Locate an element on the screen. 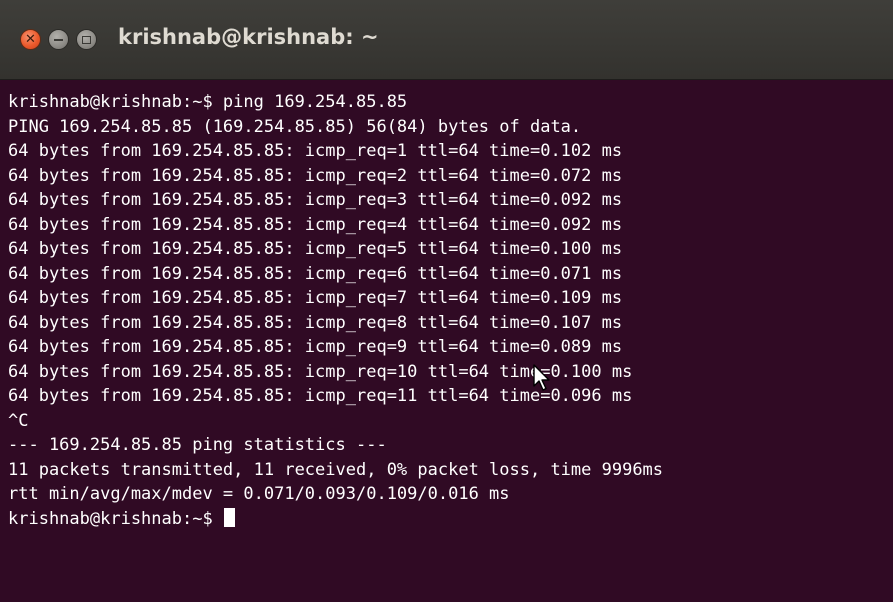 Image resolution: width=893 pixels, height=602 pixels. terminal-line: ^C is located at coordinates (18, 420).